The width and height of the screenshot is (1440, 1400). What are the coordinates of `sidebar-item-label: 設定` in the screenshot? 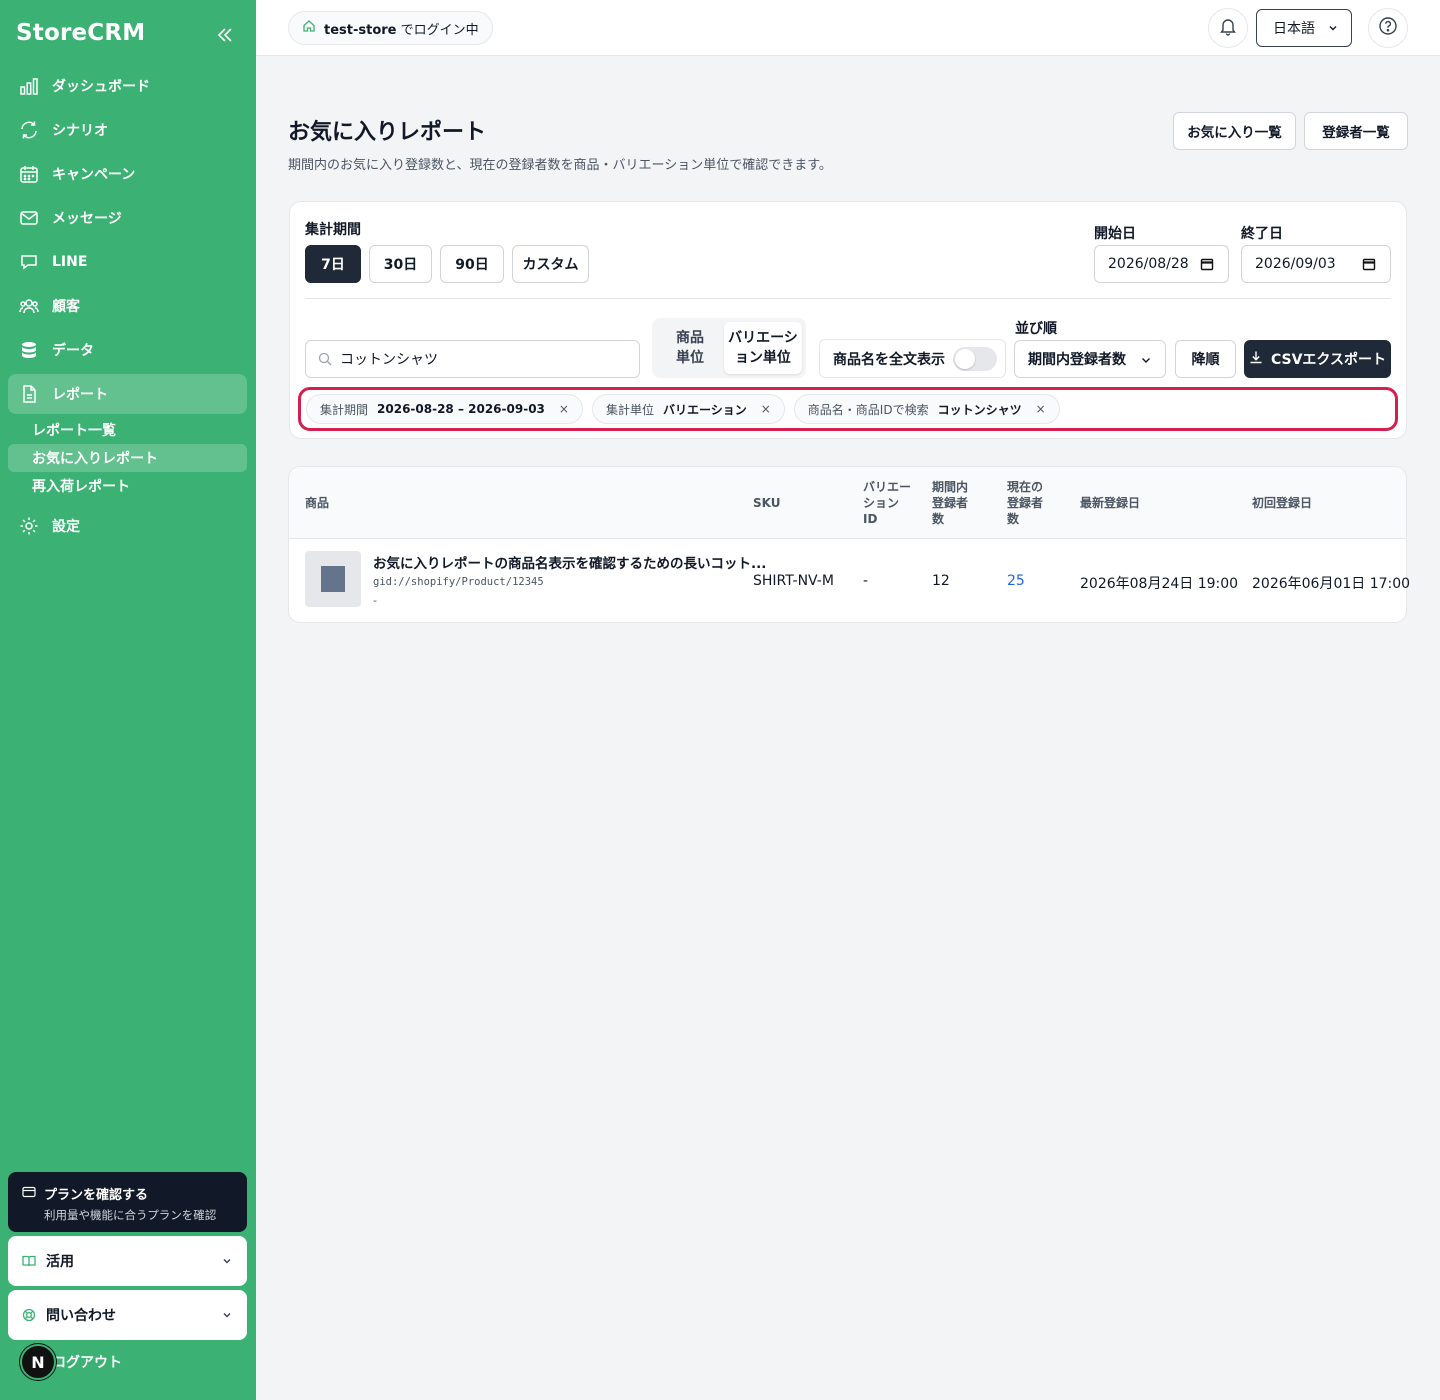 It's located at (66, 527).